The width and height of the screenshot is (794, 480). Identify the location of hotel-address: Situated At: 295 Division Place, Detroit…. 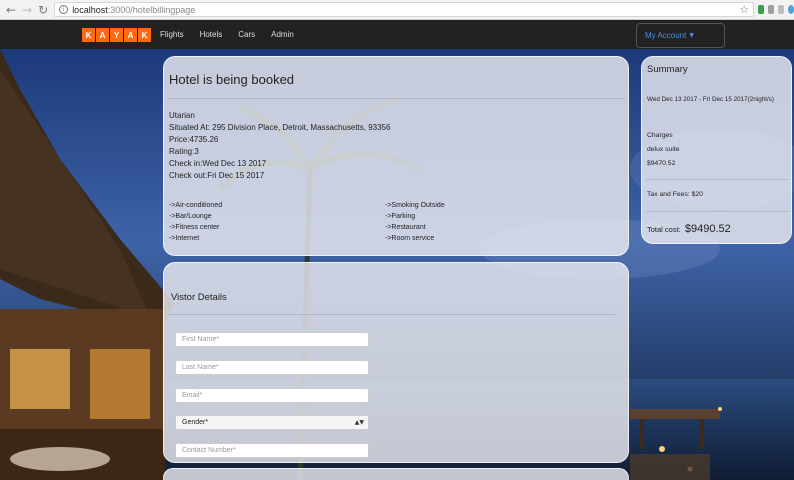
(280, 127).